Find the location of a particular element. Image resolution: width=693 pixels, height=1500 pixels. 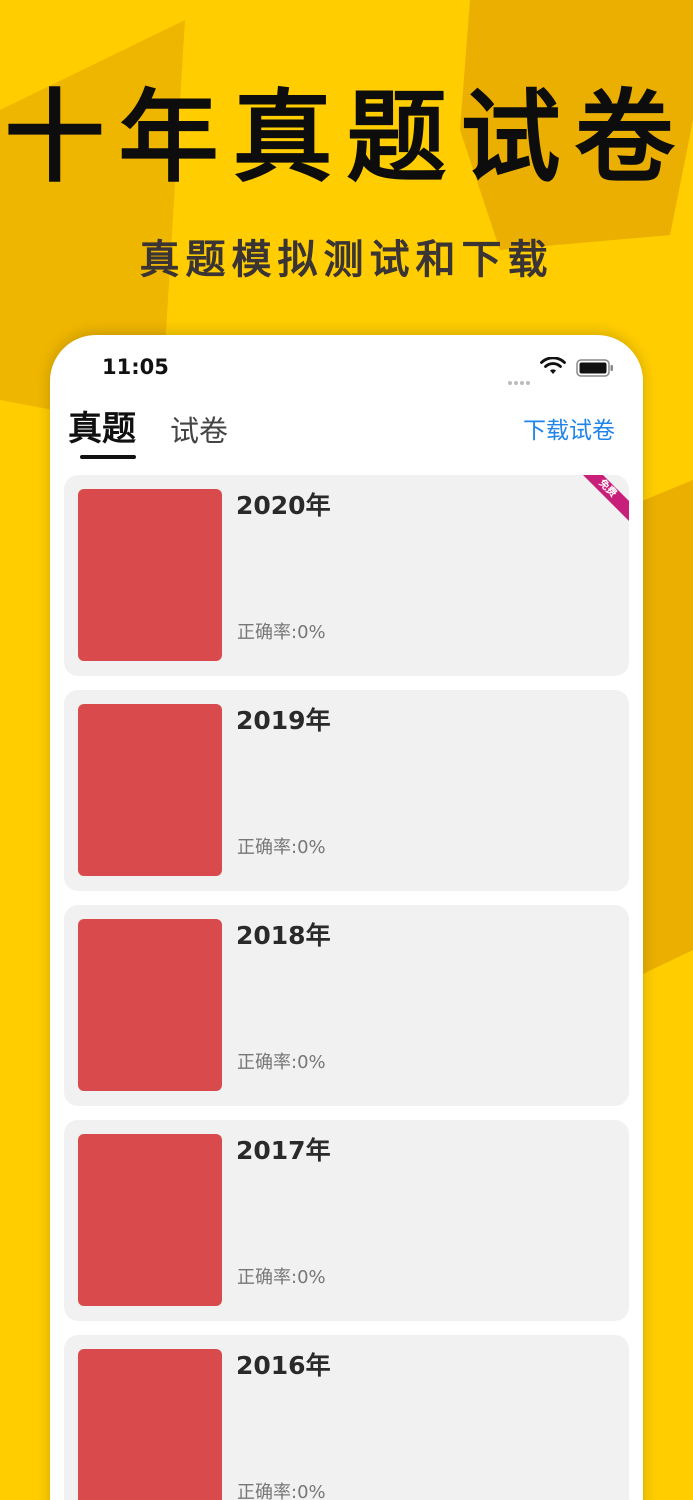

signal-icon is located at coordinates (521, 377).